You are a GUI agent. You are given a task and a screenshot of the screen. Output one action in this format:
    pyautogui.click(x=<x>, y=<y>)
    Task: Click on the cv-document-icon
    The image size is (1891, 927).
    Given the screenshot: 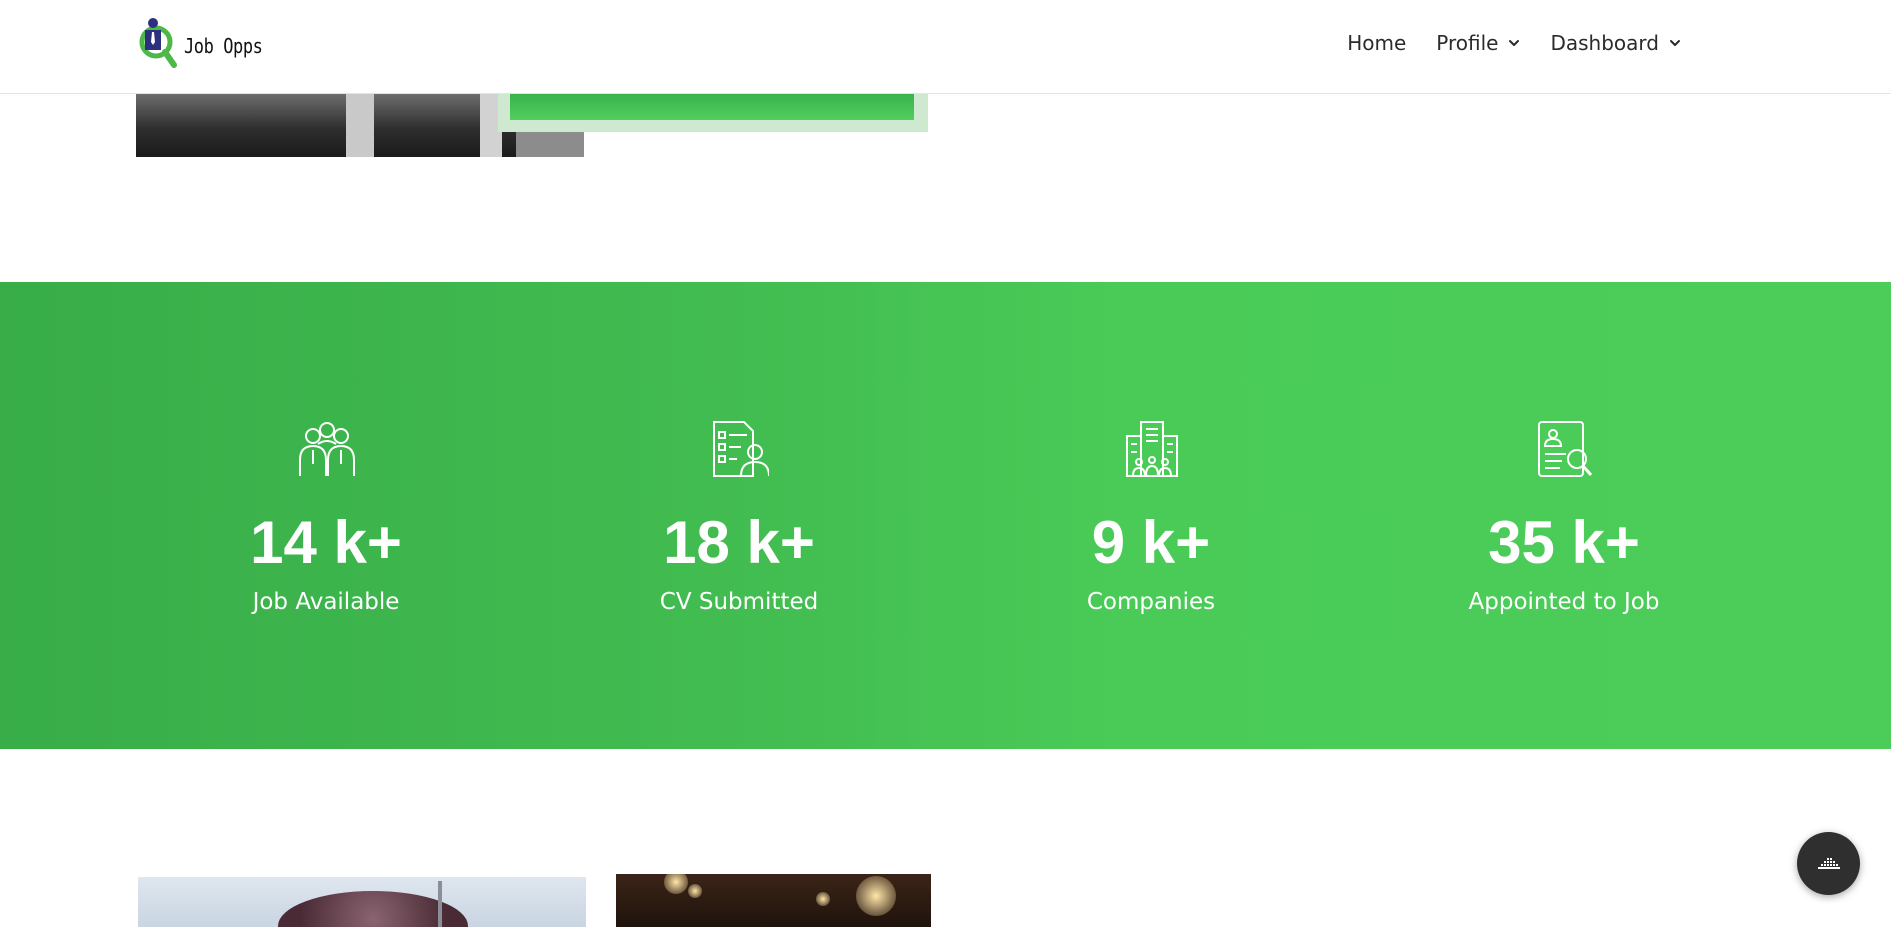 What is the action you would take?
    pyautogui.click(x=741, y=449)
    